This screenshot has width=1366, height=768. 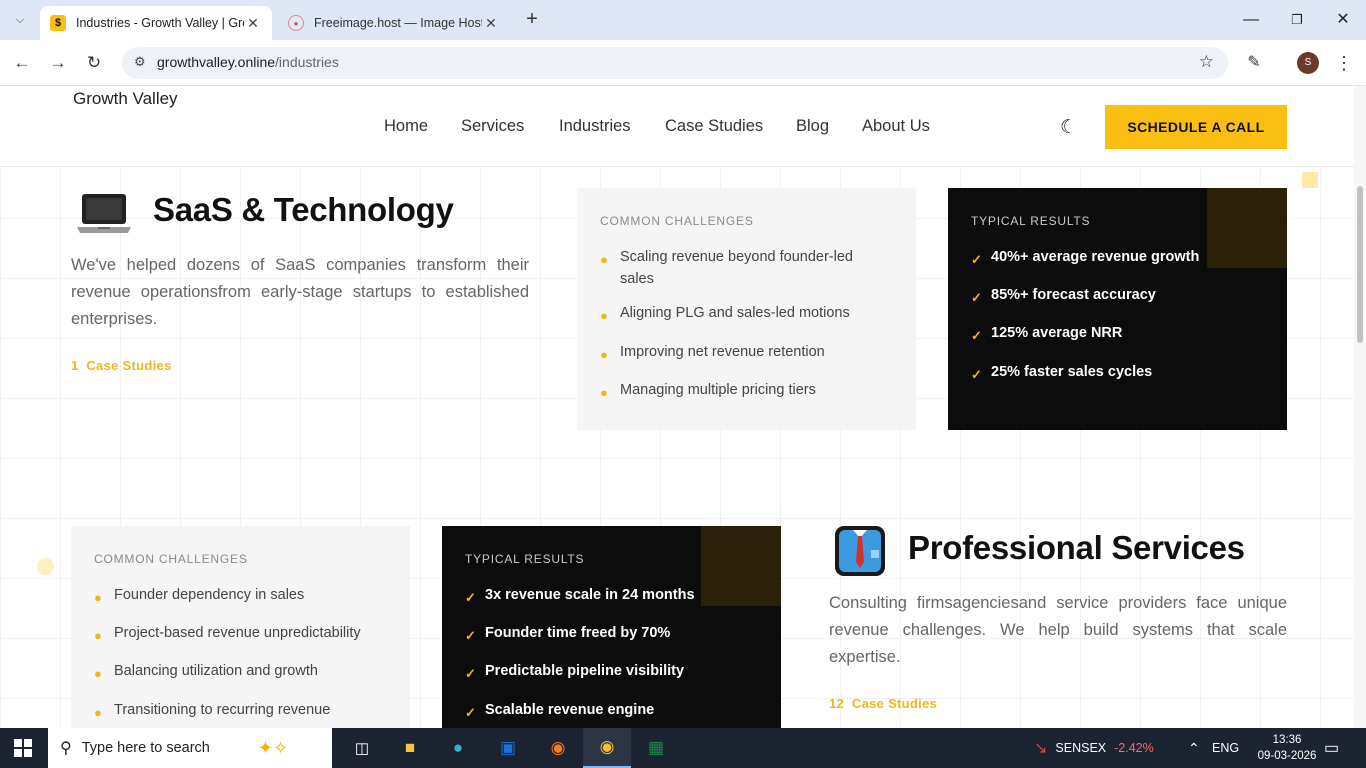 I want to click on challenge-item: ● Improving net revenue retention, so click(x=712, y=353).